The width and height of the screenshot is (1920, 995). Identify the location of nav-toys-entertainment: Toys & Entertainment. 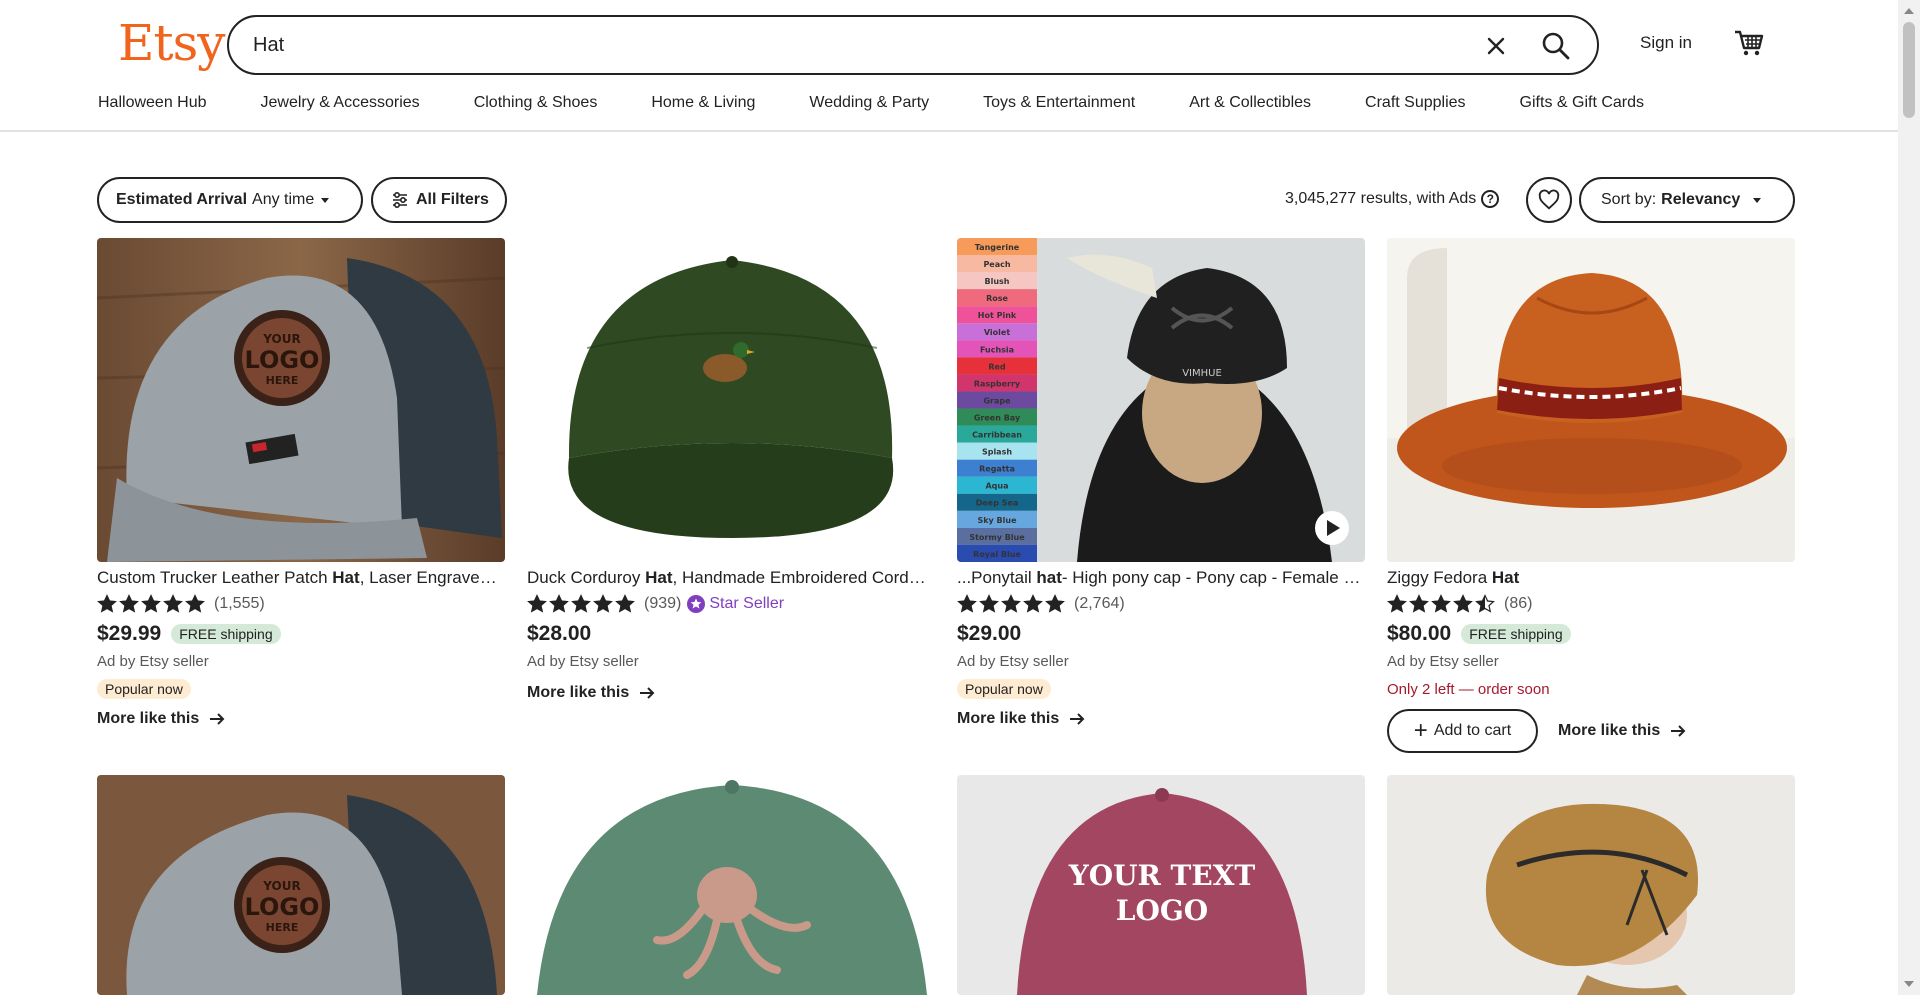
(1059, 106).